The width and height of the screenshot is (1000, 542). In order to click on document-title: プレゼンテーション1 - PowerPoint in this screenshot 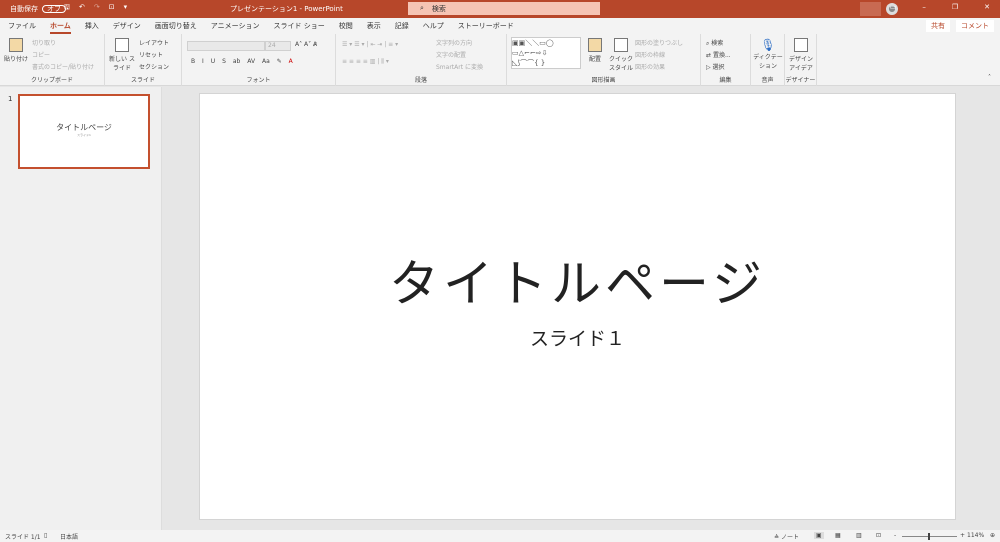, I will do `click(286, 9)`.